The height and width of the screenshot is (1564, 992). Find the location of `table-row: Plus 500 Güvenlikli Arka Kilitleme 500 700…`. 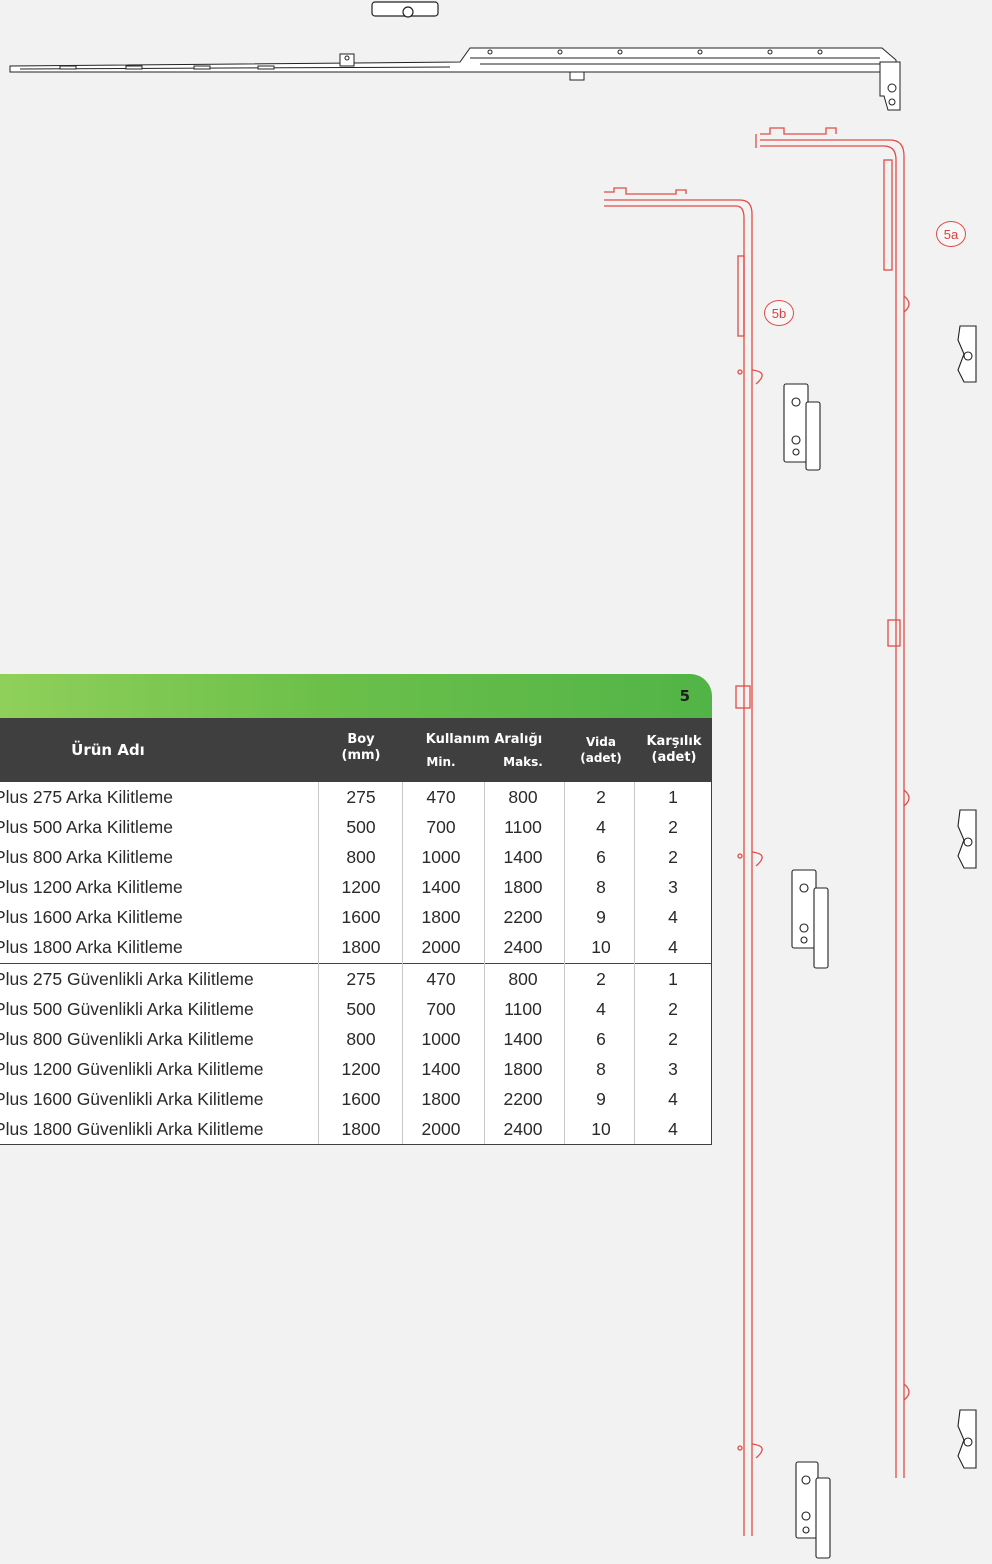

table-row: Plus 500 Güvenlikli Arka Kilitleme 500 700… is located at coordinates (355, 1009).